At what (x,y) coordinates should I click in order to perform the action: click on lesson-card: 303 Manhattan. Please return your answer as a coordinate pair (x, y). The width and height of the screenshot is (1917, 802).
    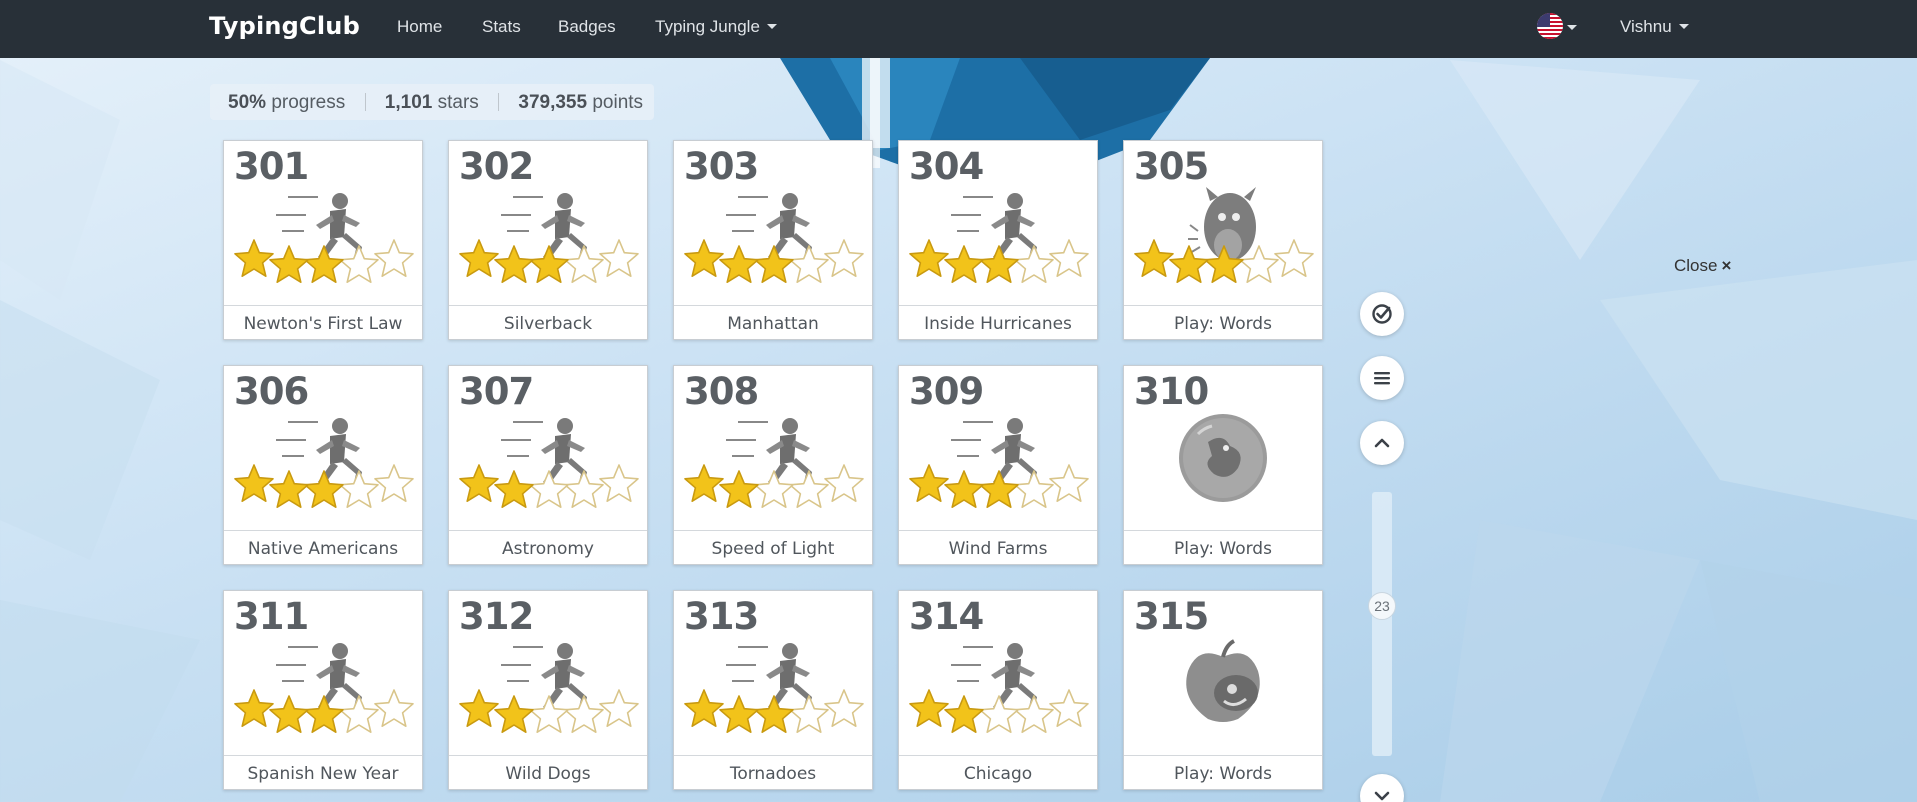
    Looking at the image, I should click on (773, 240).